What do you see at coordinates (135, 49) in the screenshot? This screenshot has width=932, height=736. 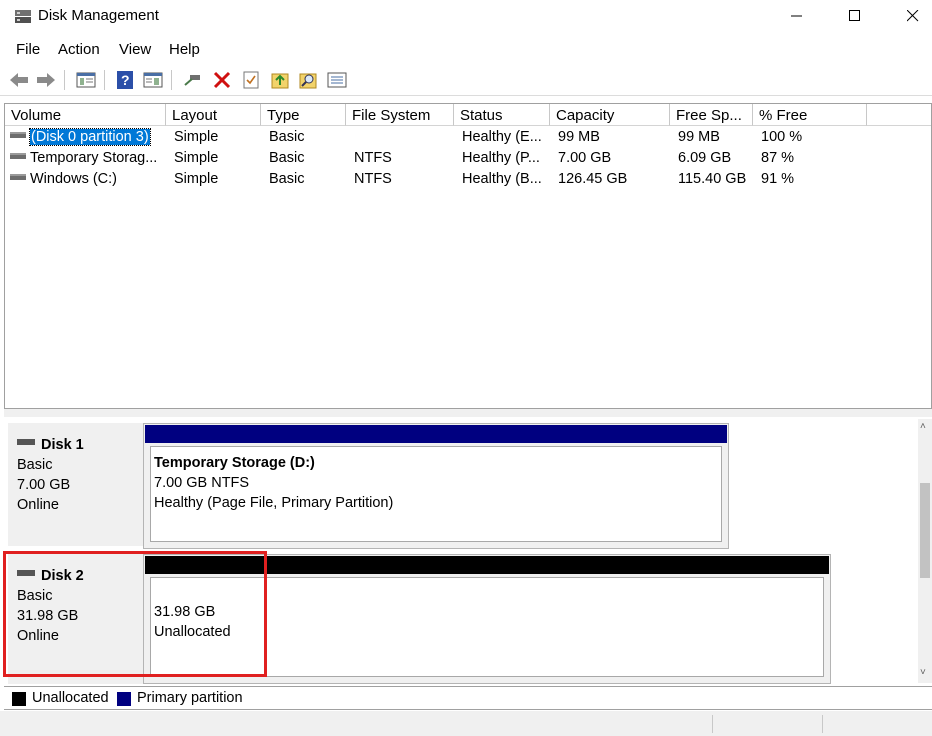 I see `menu-view: View` at bounding box center [135, 49].